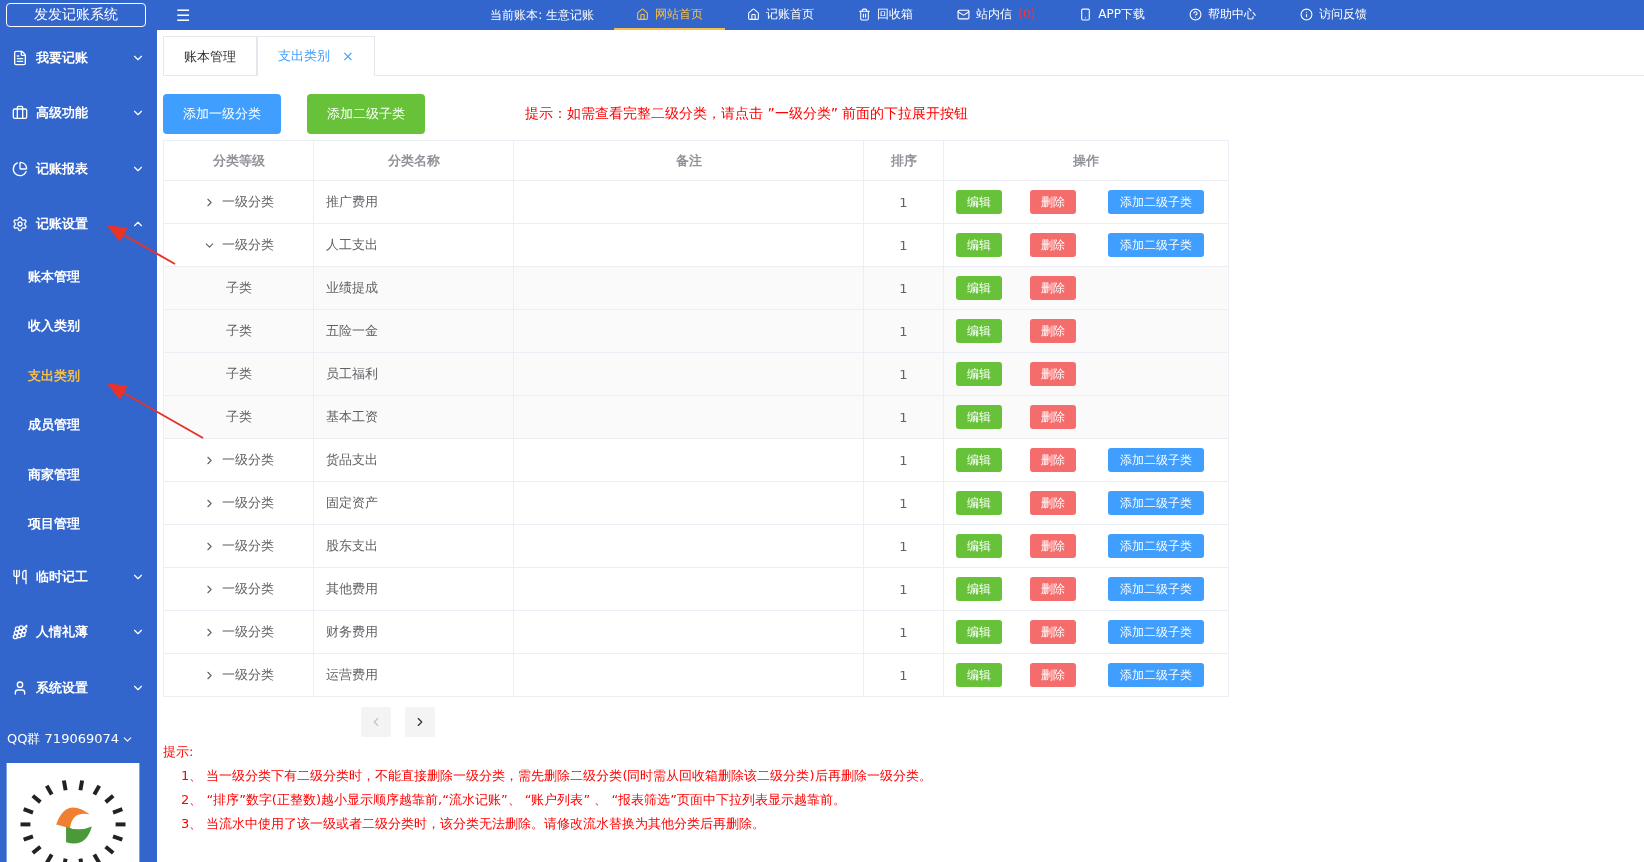  Describe the element at coordinates (210, 56) in the screenshot. I see `tab: 账本管理` at that location.